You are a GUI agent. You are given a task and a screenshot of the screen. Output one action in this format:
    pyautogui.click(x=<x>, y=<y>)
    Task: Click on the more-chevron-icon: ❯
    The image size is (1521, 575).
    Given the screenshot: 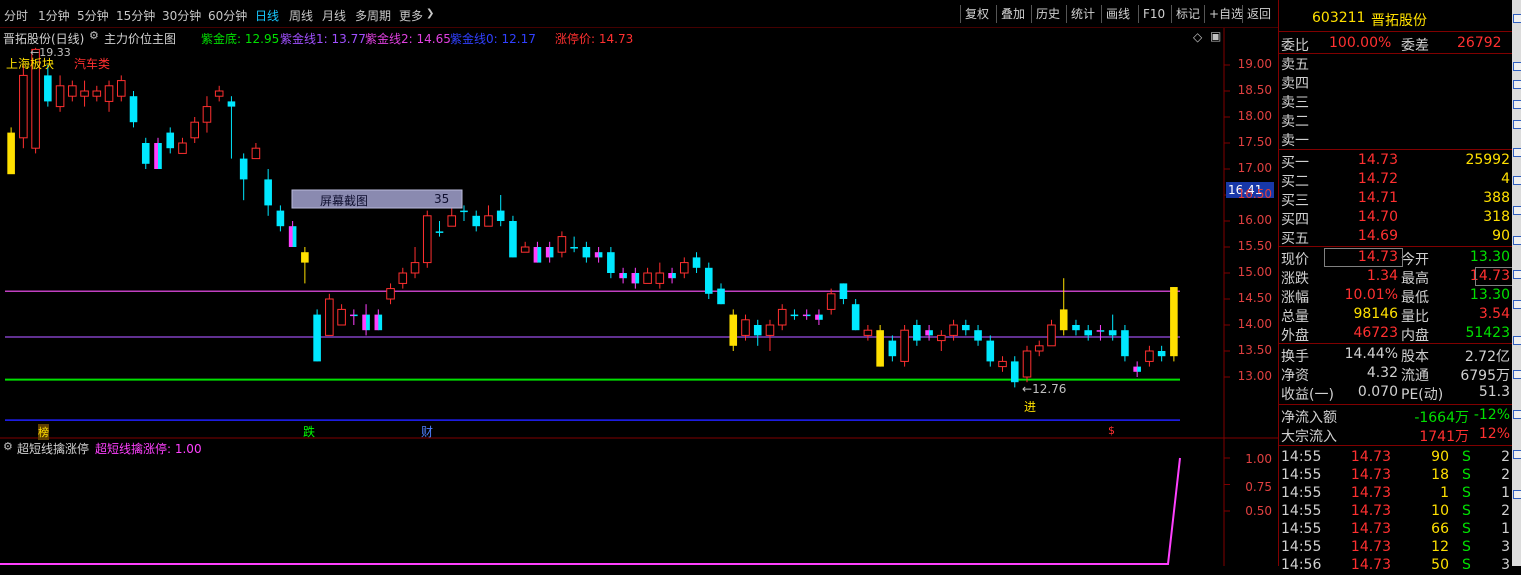 What is the action you would take?
    pyautogui.click(x=430, y=13)
    